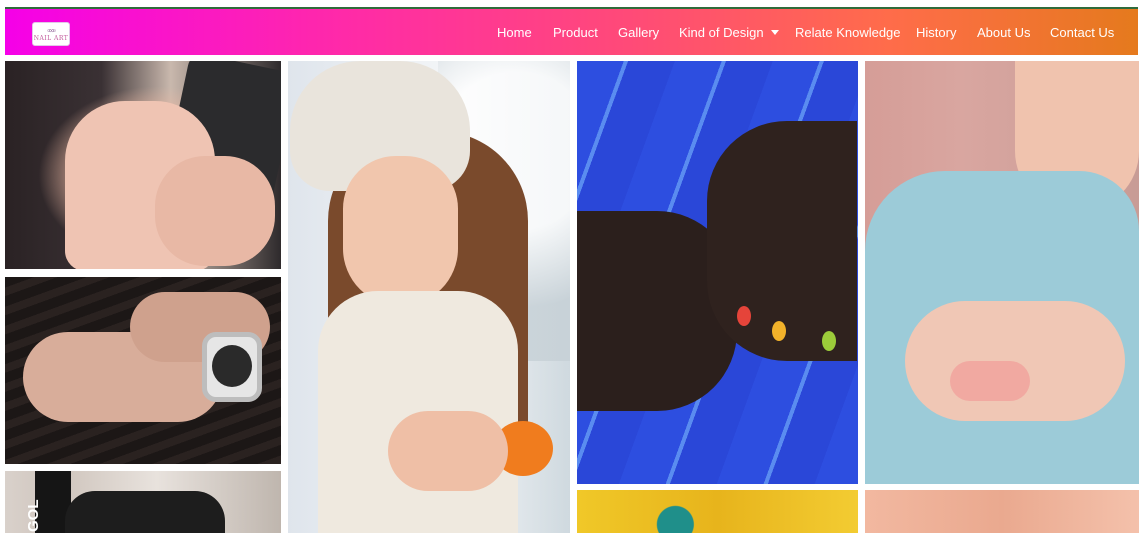 This screenshot has width=1139, height=533. Describe the element at coordinates (145, 512) in the screenshot. I see `dark-top-shape` at that location.